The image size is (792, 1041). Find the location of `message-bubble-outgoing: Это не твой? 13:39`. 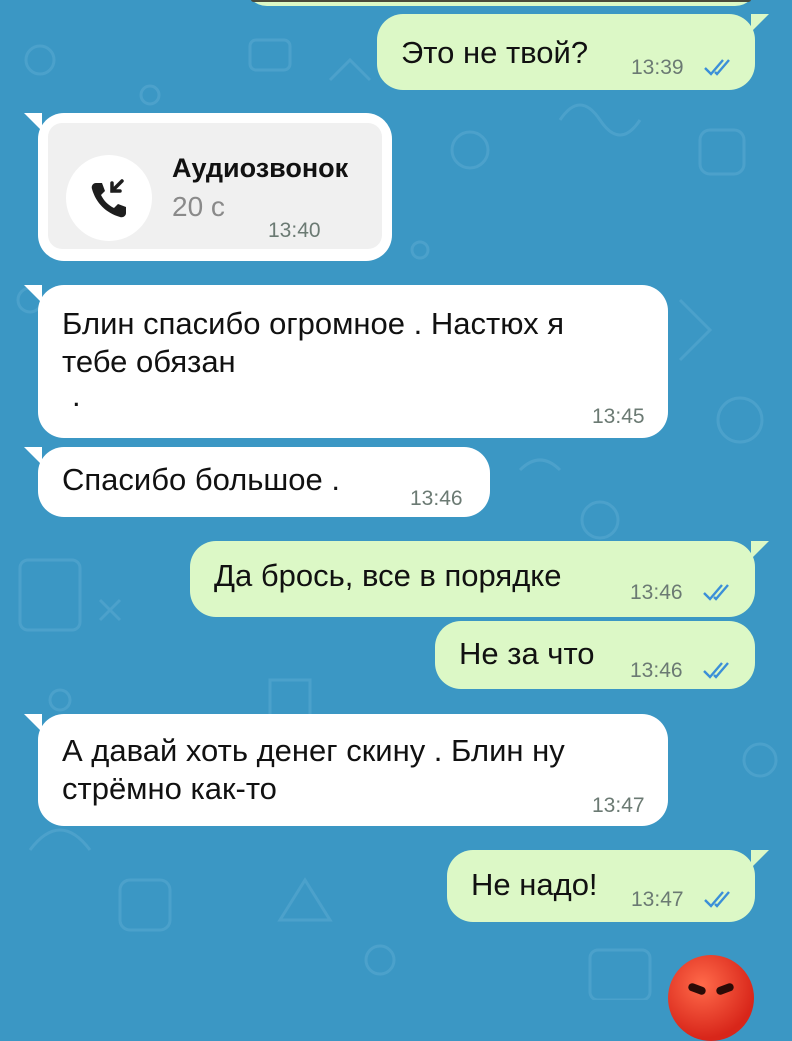

message-bubble-outgoing: Это не твой? 13:39 is located at coordinates (573, 52).